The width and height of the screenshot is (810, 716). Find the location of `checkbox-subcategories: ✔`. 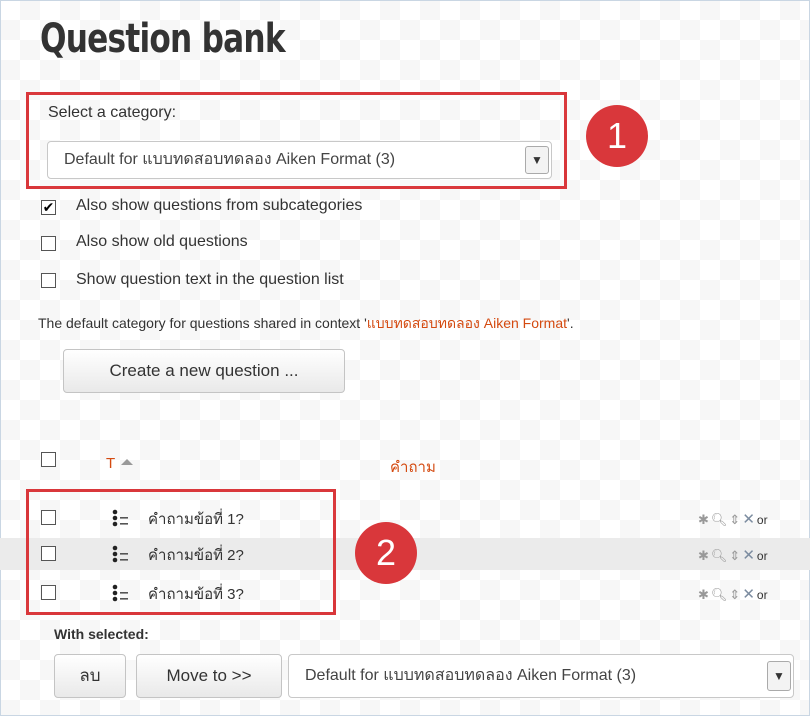

checkbox-subcategories: ✔ is located at coordinates (48, 207).